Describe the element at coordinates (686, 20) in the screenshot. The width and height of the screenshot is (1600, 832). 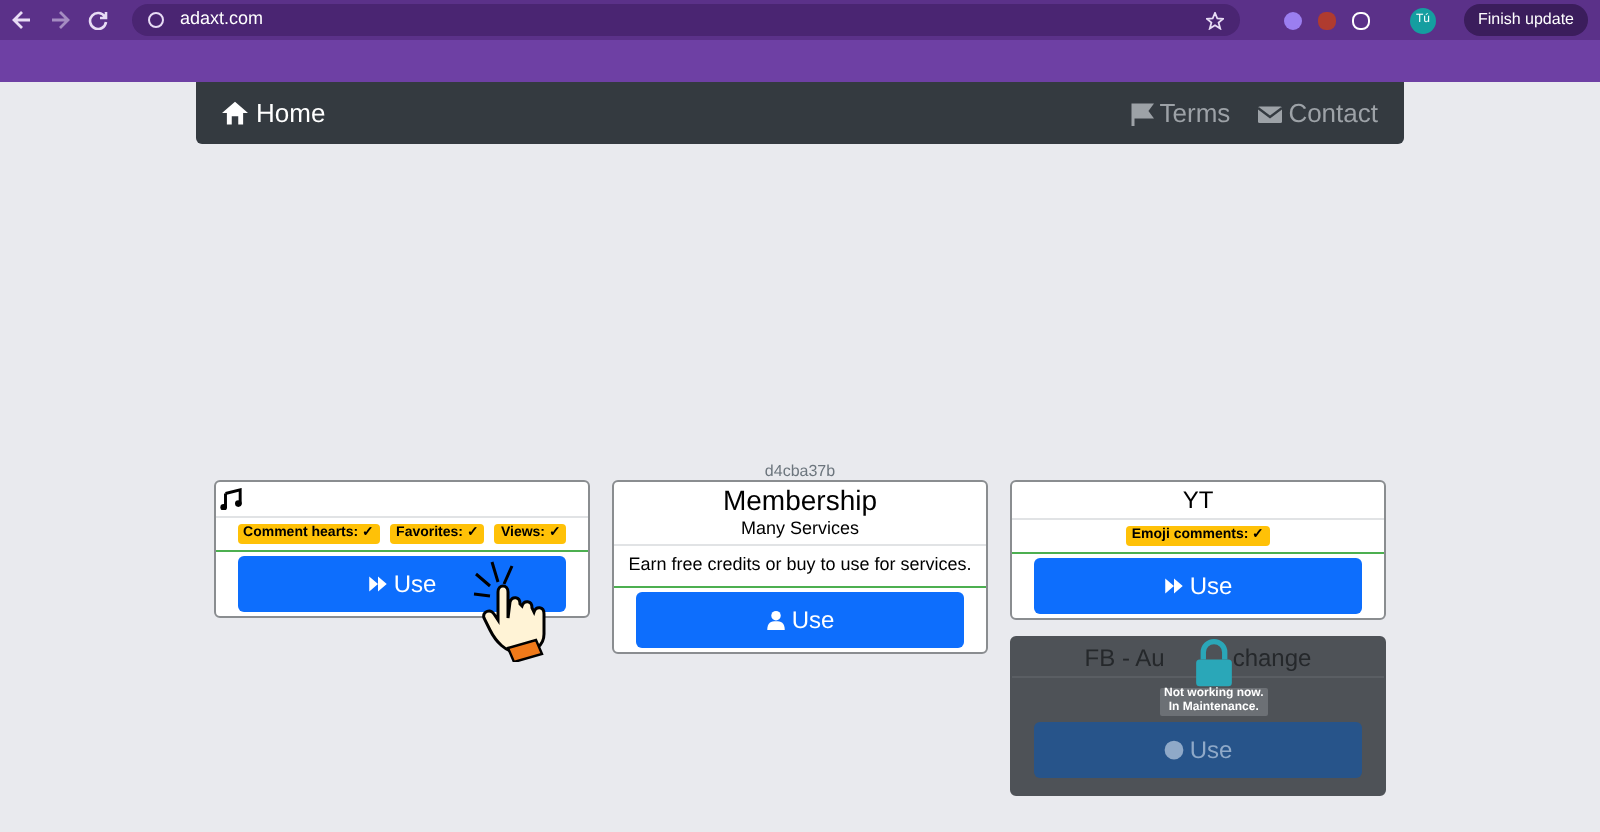
I see `address-bar: adaxt.com` at that location.